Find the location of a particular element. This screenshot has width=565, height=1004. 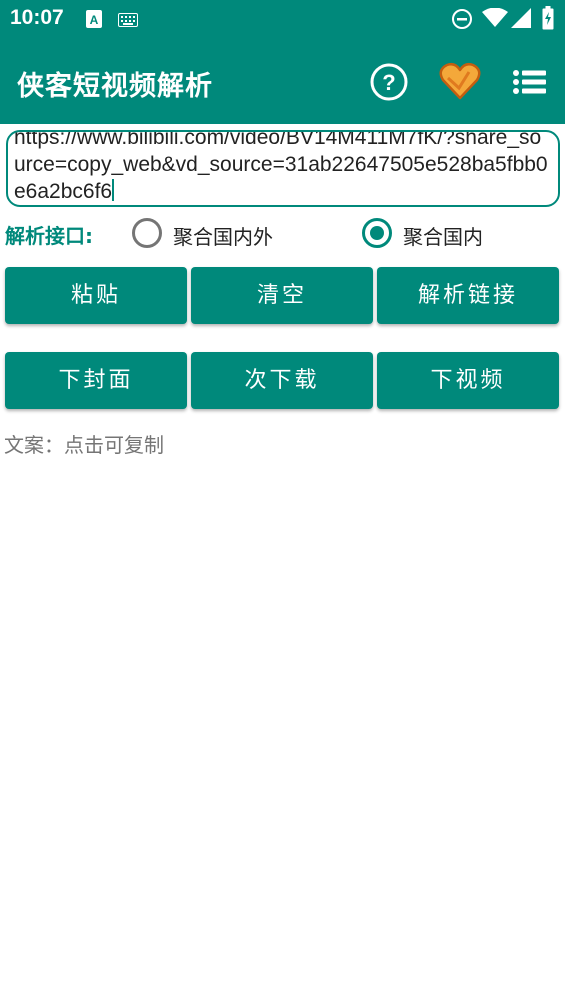

radio-checked-icon is located at coordinates (377, 233).